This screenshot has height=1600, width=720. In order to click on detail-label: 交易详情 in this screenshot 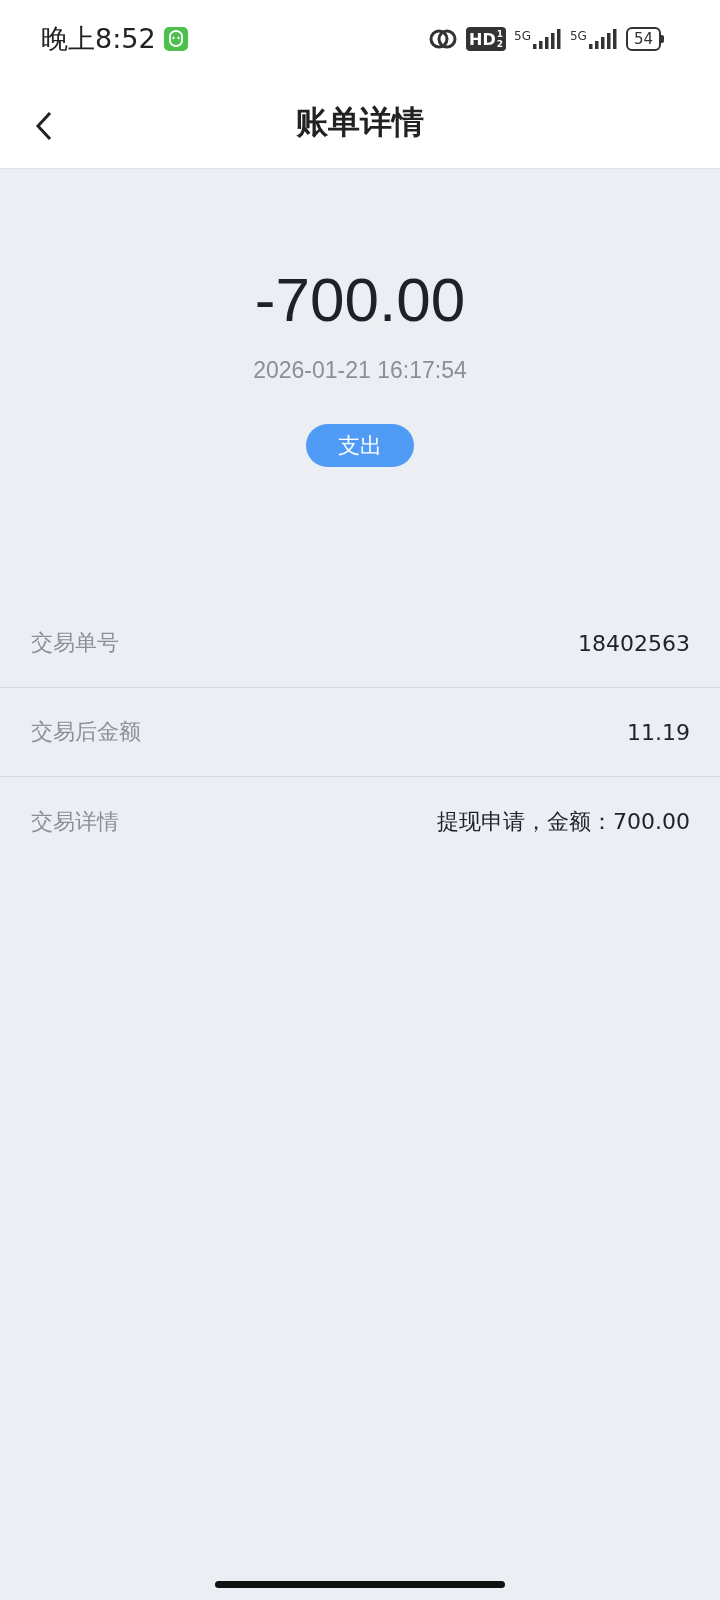, I will do `click(75, 821)`.